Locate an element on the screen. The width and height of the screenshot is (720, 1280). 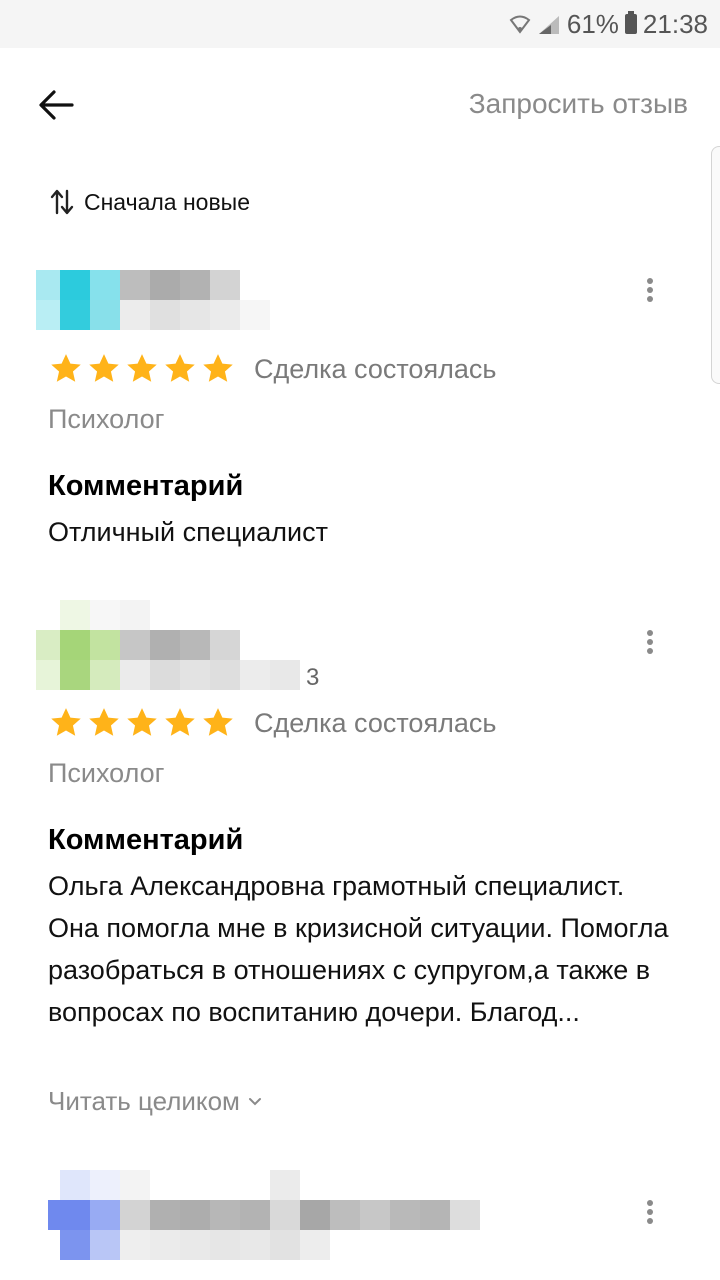
battery-icon is located at coordinates (630, 22).